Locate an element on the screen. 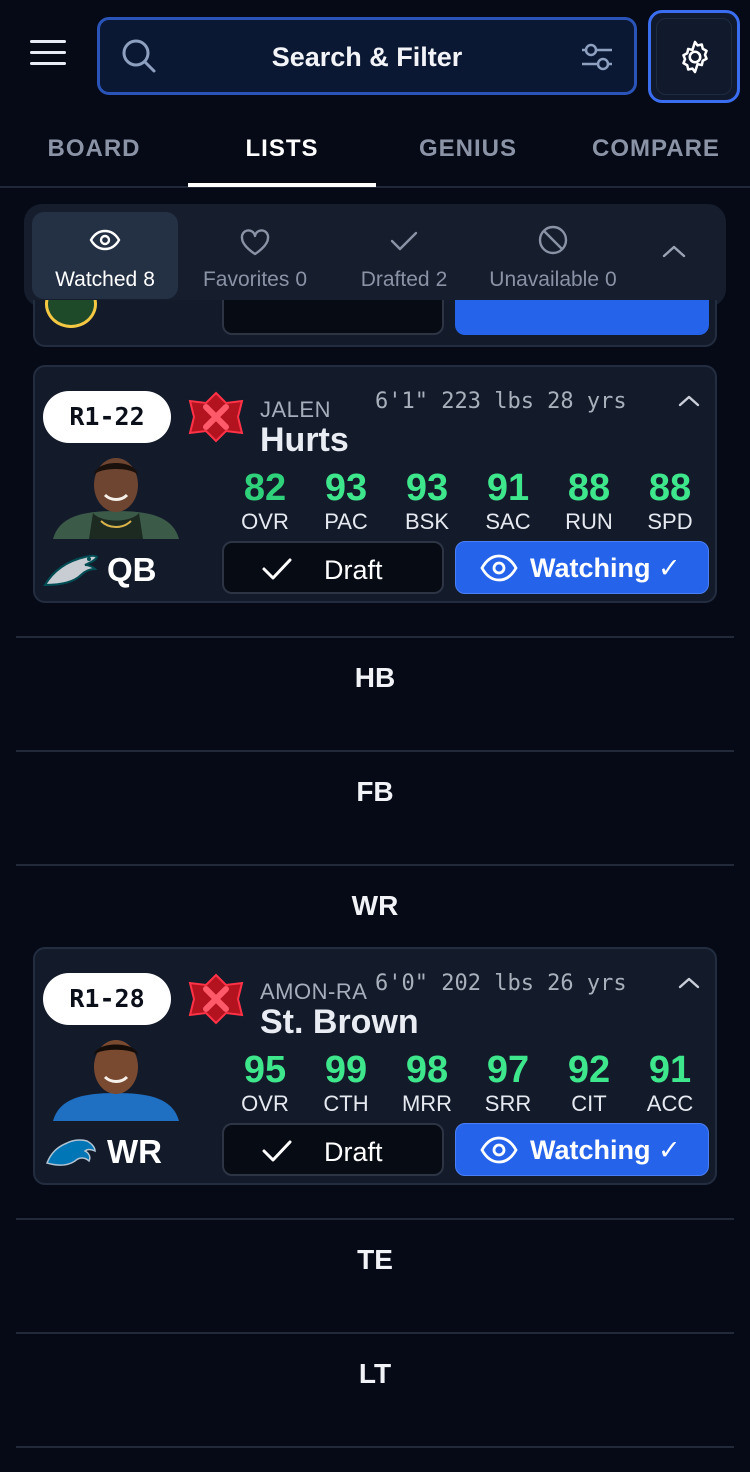 This screenshot has width=750, height=1472. search-filter-button: Search & Filter is located at coordinates (367, 56).